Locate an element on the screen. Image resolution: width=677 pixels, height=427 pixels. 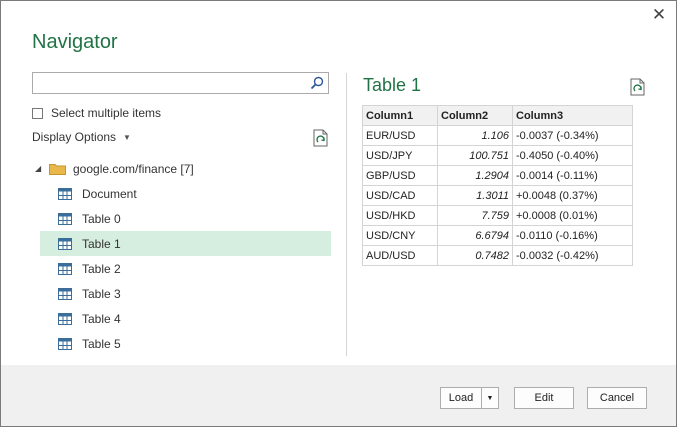
tree-item-label: Table 0 is located at coordinates (101, 218).